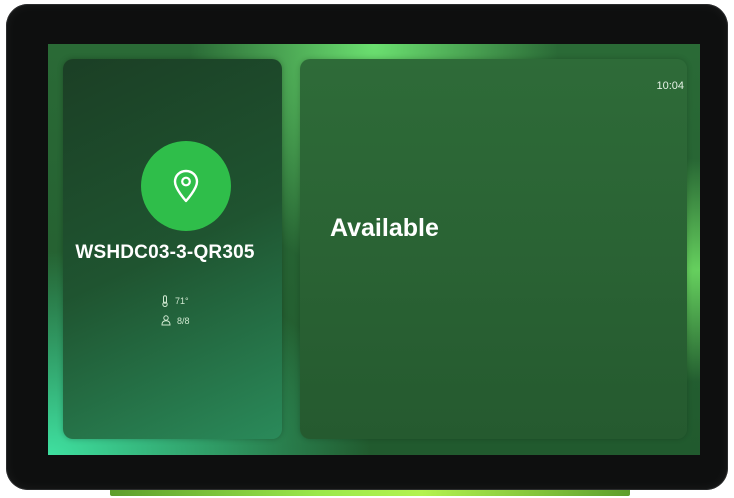 The image size is (734, 498). I want to click on thermometer-icon, so click(165, 301).